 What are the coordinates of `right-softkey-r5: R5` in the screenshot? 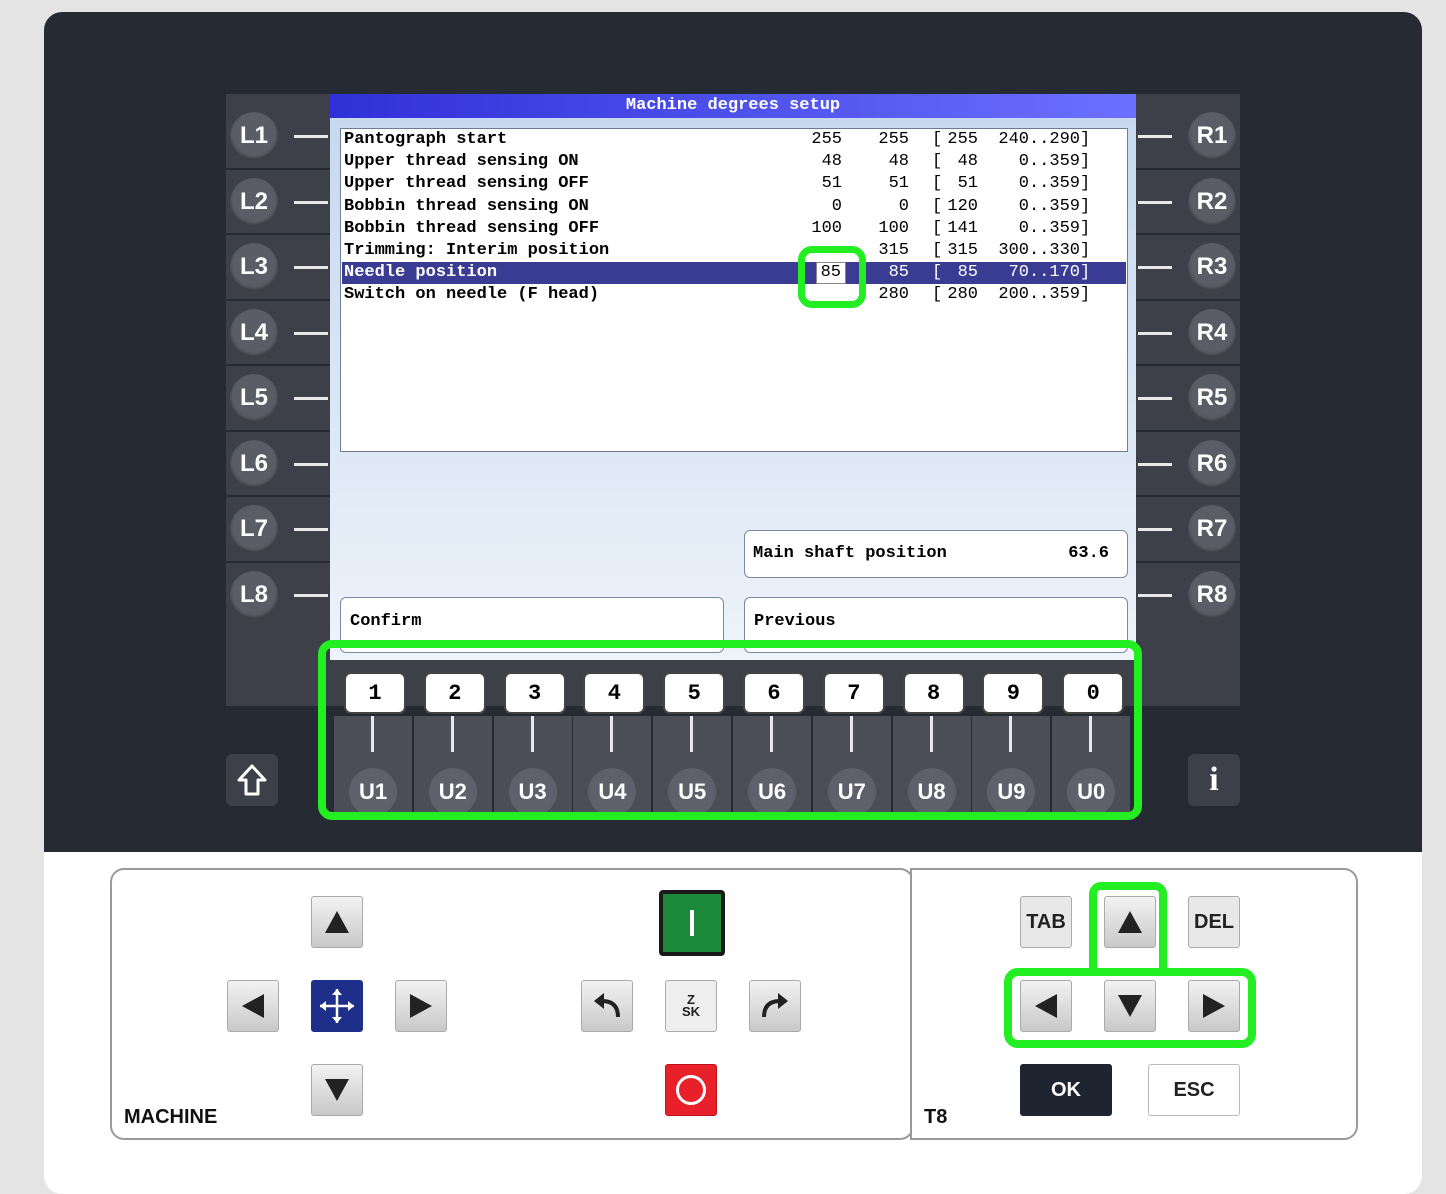 It's located at (1212, 398).